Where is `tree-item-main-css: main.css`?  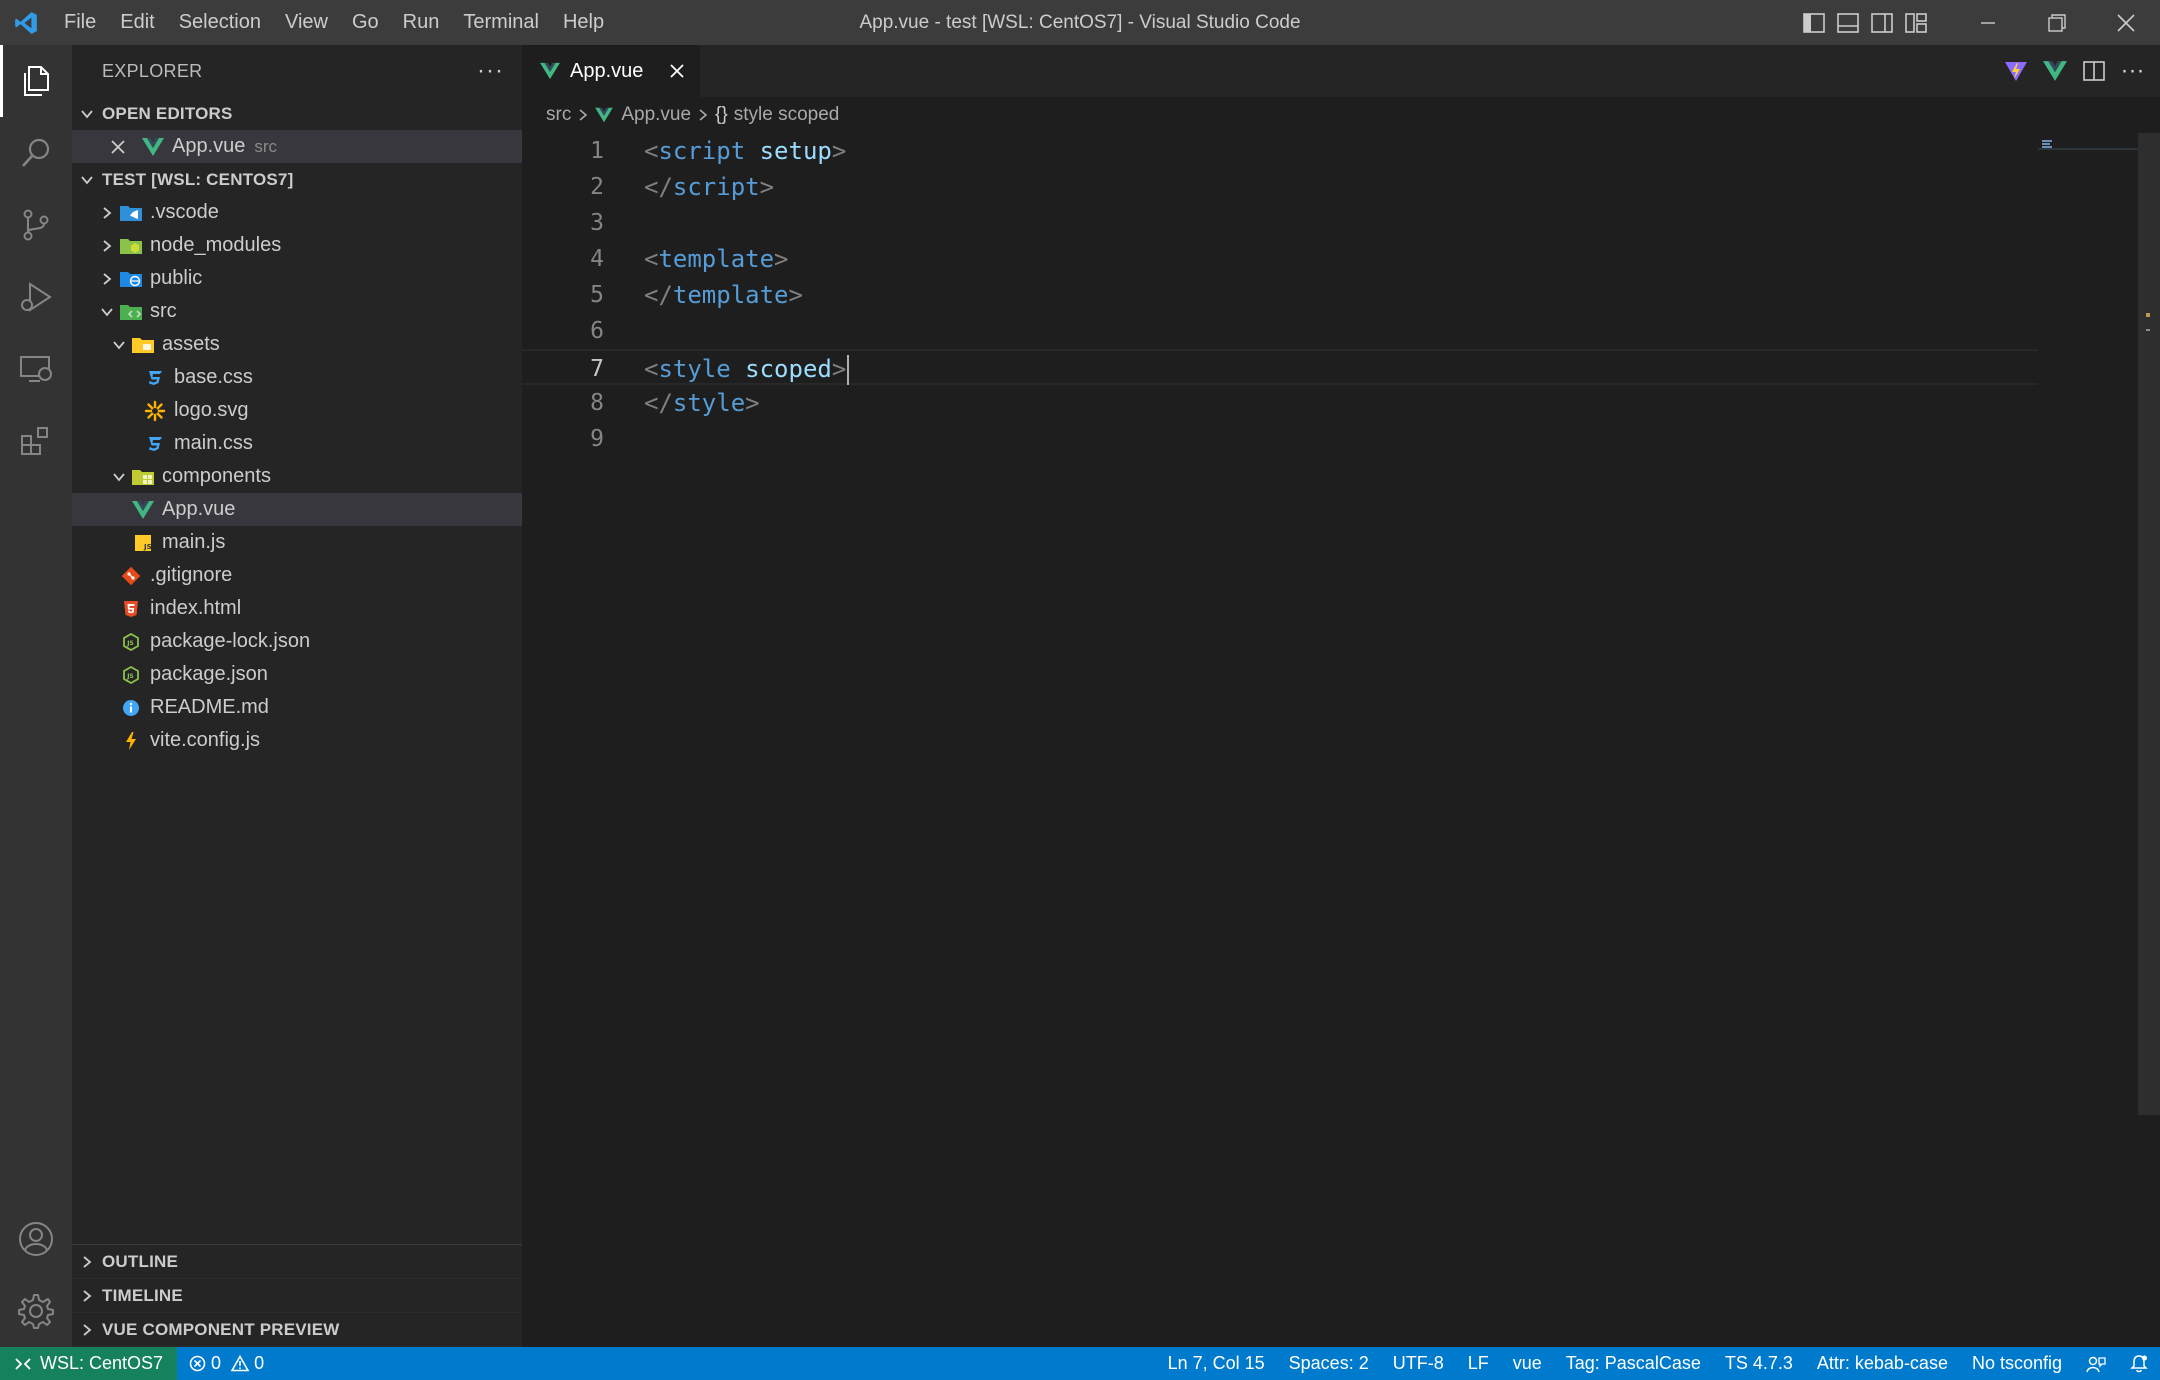 tree-item-main-css: main.css is located at coordinates (297, 443).